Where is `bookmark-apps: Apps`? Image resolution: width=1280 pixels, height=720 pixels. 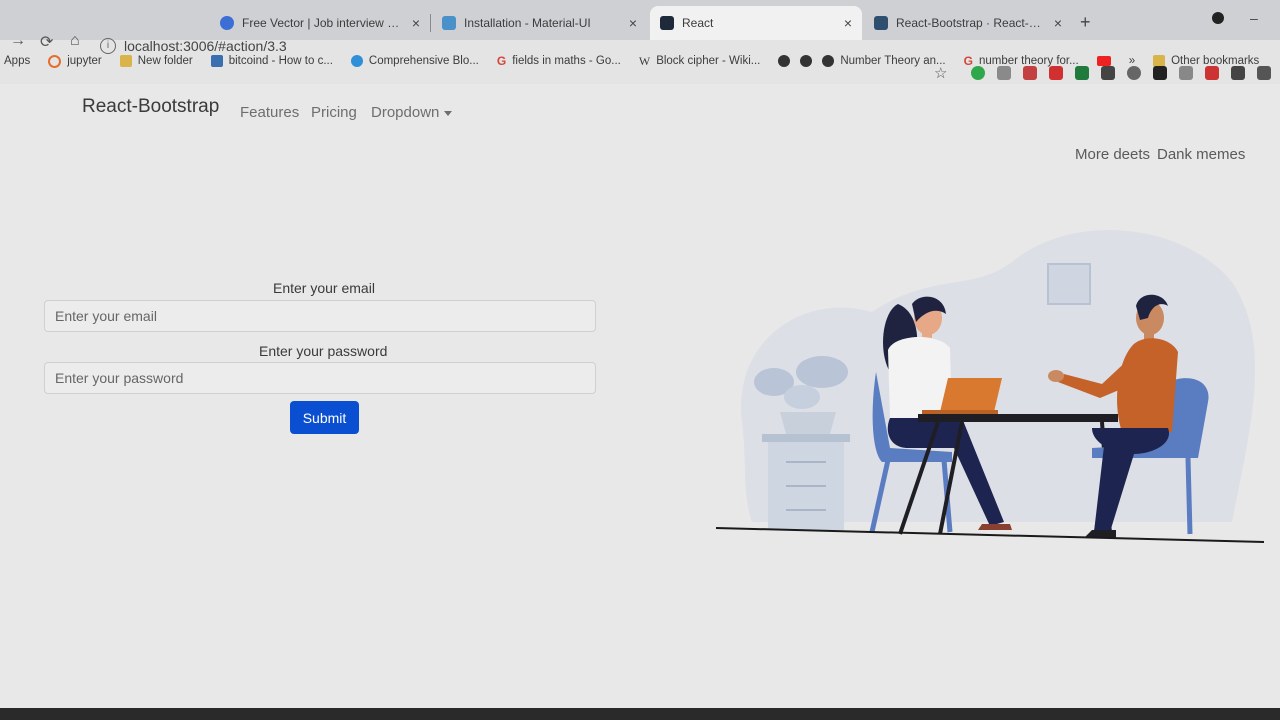 bookmark-apps: Apps is located at coordinates (17, 61).